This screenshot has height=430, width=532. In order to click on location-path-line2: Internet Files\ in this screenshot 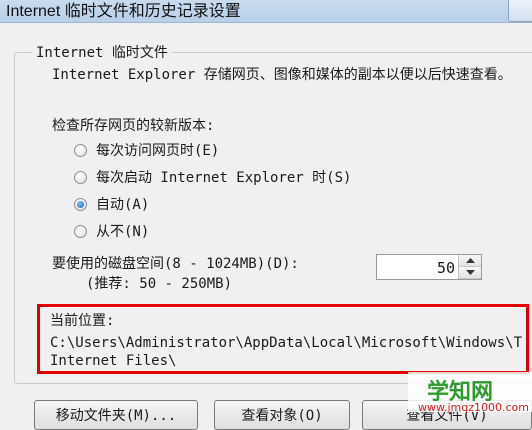, I will do `click(113, 361)`.